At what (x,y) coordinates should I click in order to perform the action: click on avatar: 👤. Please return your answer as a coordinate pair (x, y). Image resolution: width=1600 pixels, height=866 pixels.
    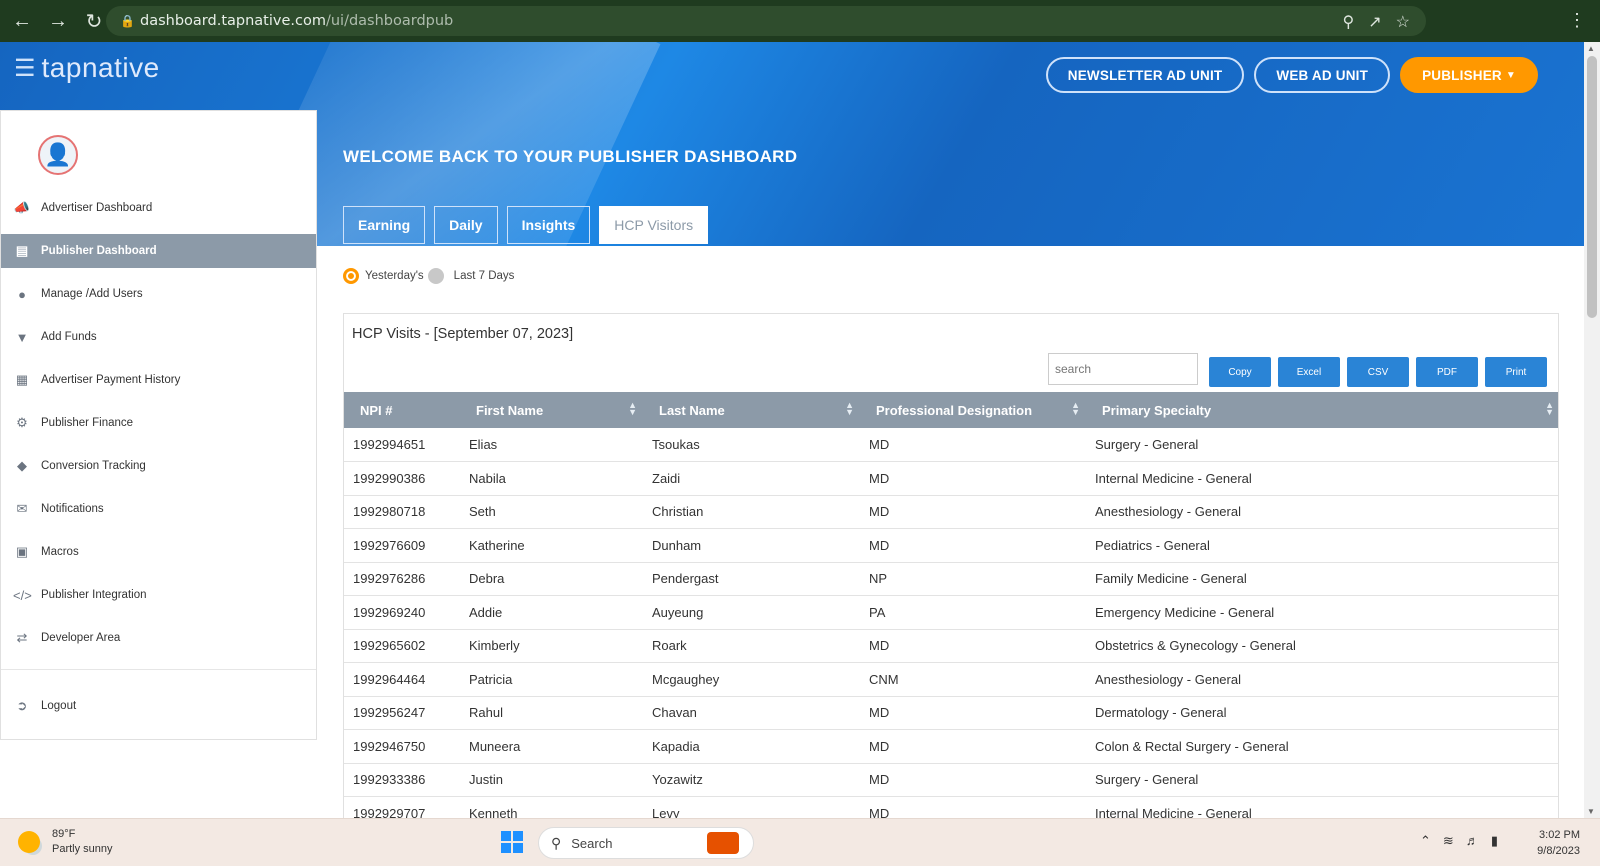
    Looking at the image, I should click on (58, 155).